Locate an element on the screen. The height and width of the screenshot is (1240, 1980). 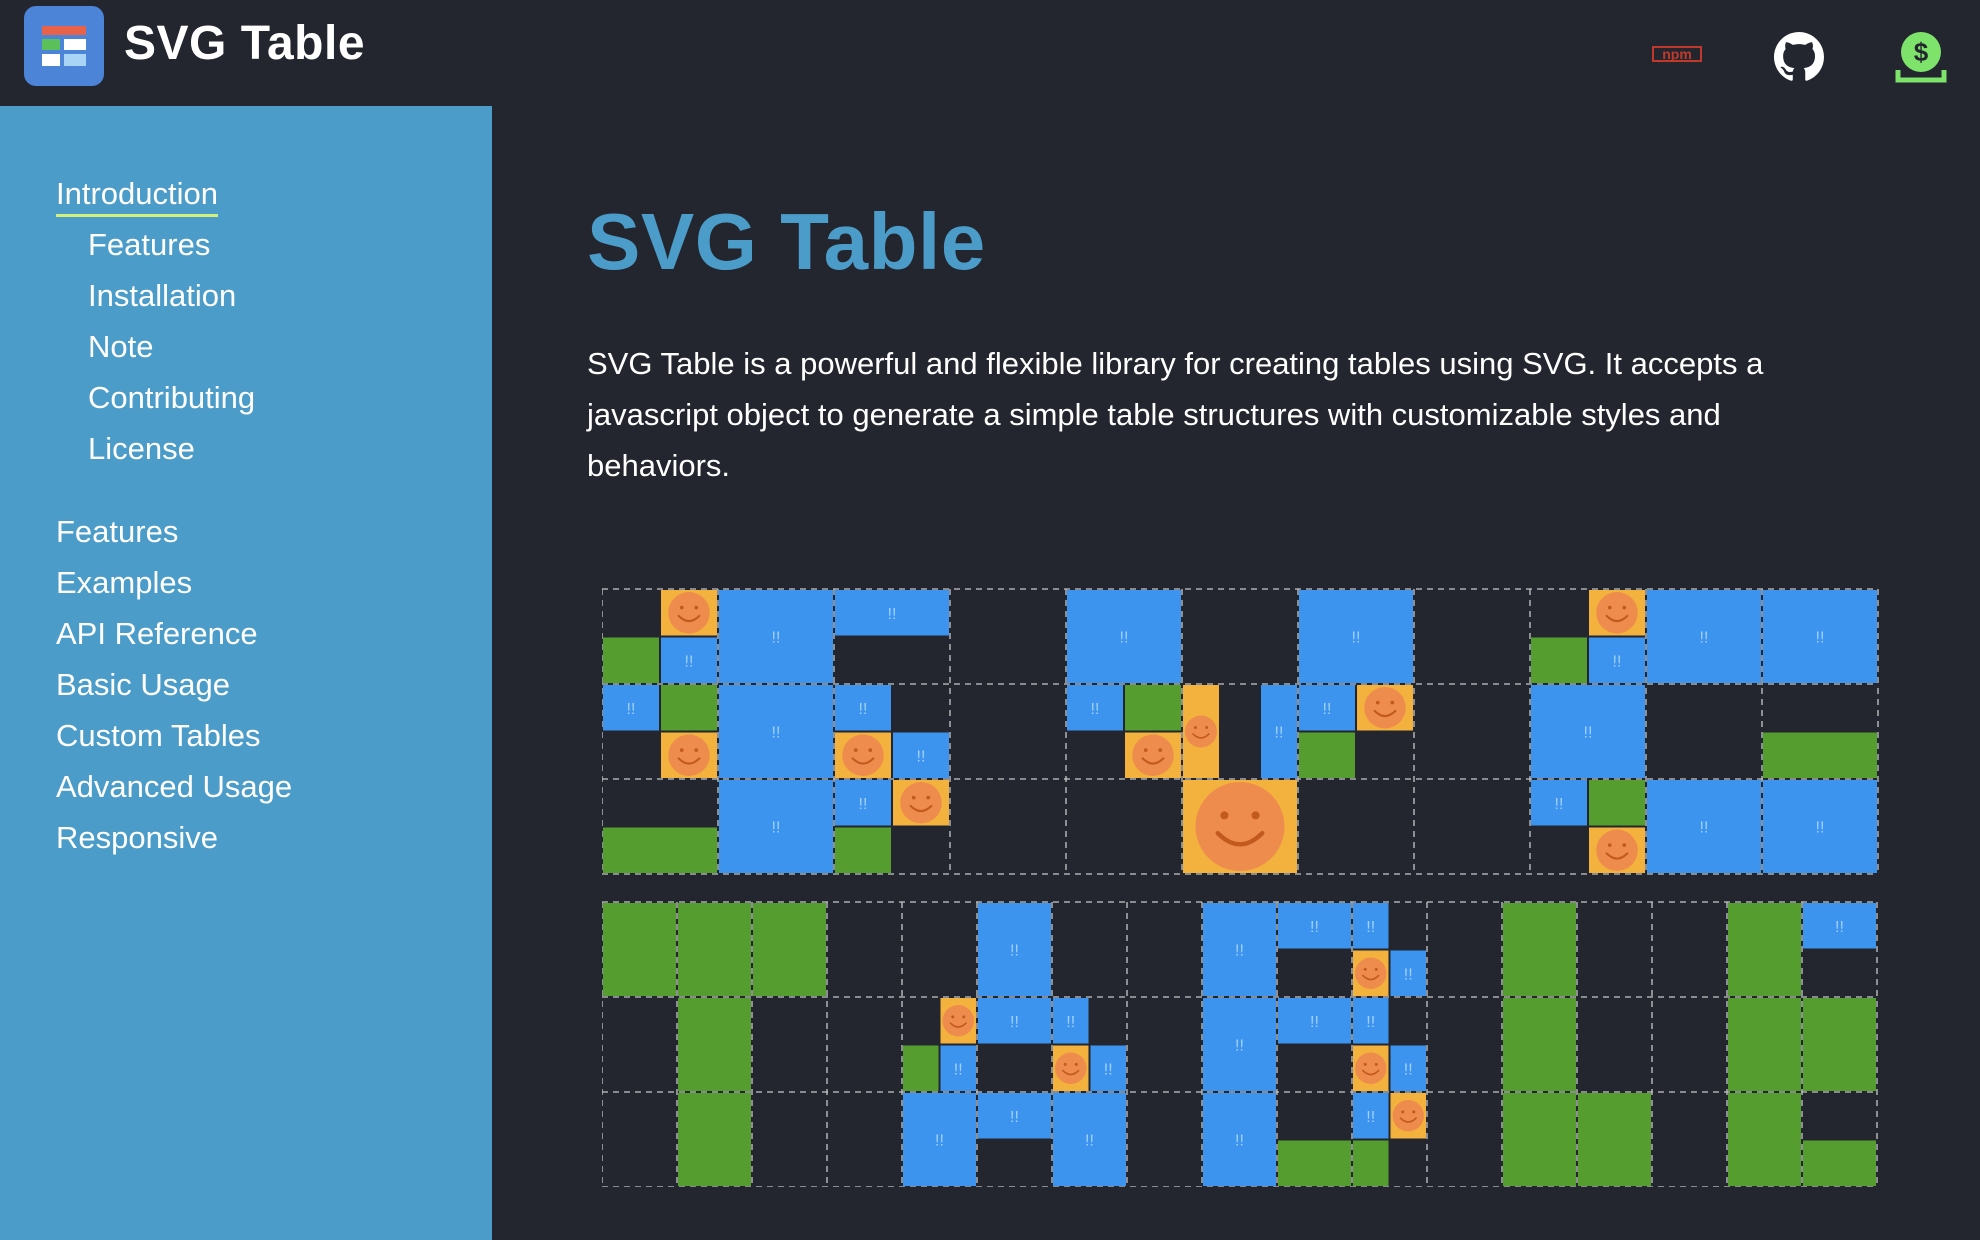
sidebar-item-api-reference: API Reference is located at coordinates (157, 634).